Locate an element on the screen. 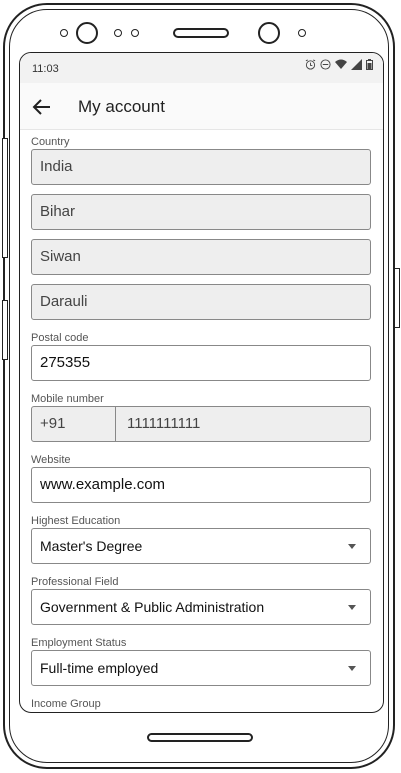 The width and height of the screenshot is (401, 773). employment-status-value: Full-time employed is located at coordinates (99, 668).